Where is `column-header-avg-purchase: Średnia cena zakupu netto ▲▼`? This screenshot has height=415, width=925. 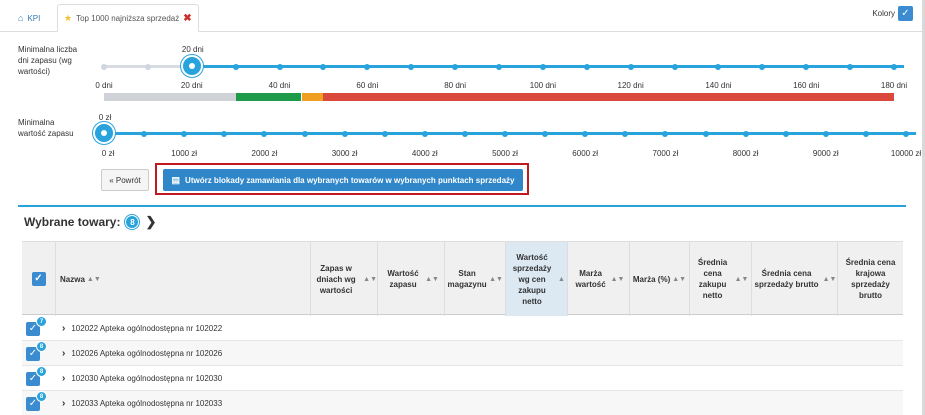
column-header-avg-purchase: Średnia cena zakupu netto ▲▼ is located at coordinates (721, 279).